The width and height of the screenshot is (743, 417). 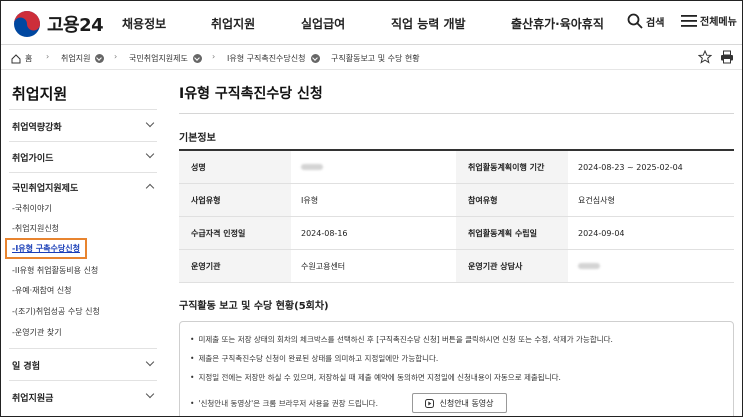 What do you see at coordinates (42, 290) in the screenshot?
I see `sidebar-subitem-deferral: -유예·재참여 신청` at bounding box center [42, 290].